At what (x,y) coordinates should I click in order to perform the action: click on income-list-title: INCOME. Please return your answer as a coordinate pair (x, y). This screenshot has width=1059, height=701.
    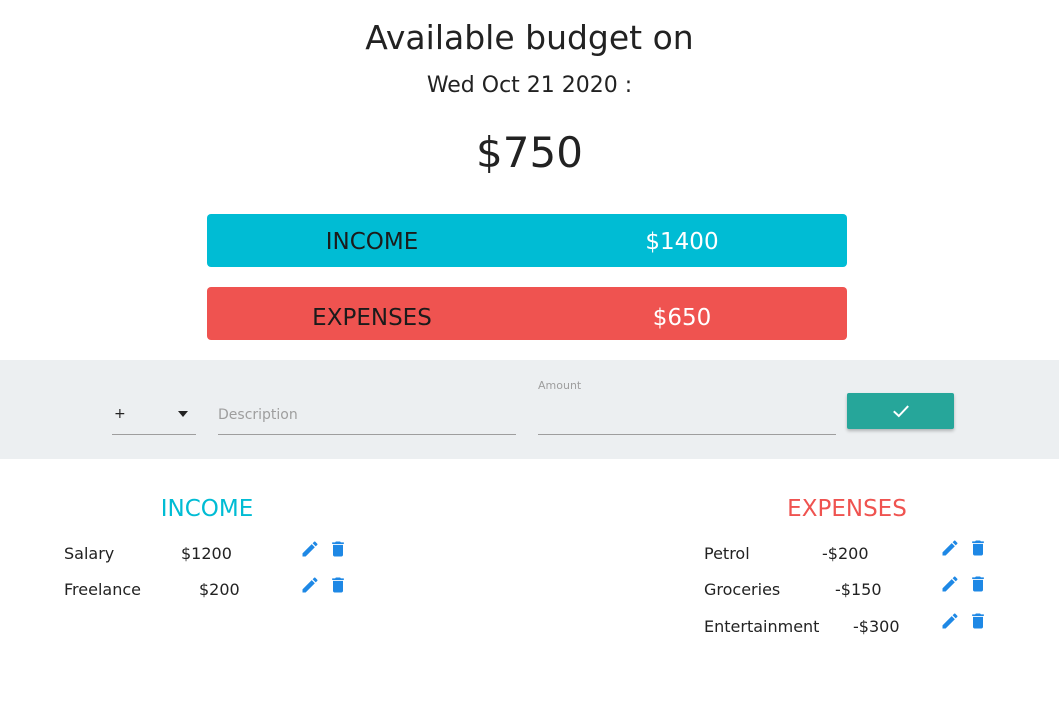
    Looking at the image, I should click on (207, 509).